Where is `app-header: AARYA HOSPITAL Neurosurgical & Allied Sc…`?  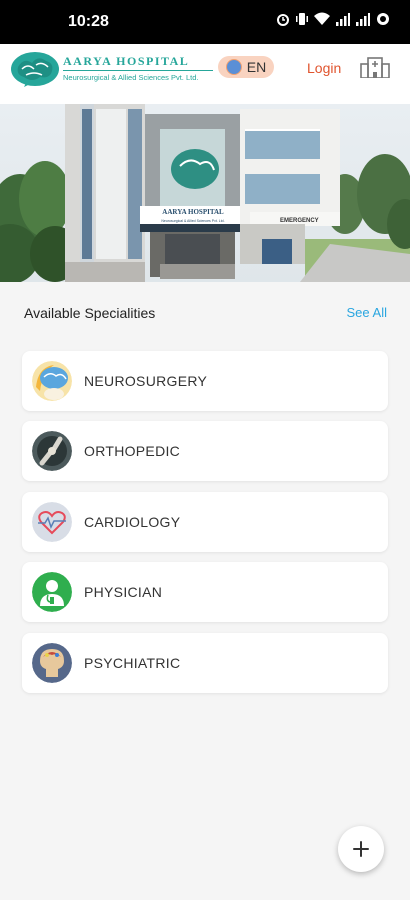
app-header: AARYA HOSPITAL Neurosurgical & Allied Sc… is located at coordinates (205, 74).